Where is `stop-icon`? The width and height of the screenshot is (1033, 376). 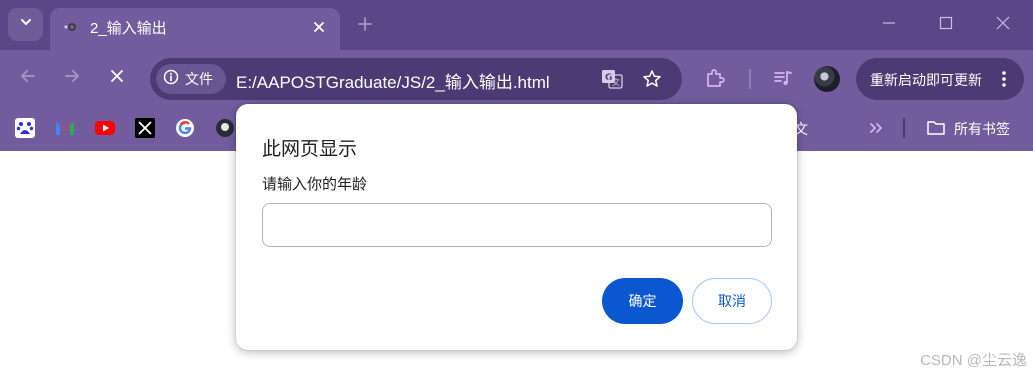
stop-icon is located at coordinates (117, 78).